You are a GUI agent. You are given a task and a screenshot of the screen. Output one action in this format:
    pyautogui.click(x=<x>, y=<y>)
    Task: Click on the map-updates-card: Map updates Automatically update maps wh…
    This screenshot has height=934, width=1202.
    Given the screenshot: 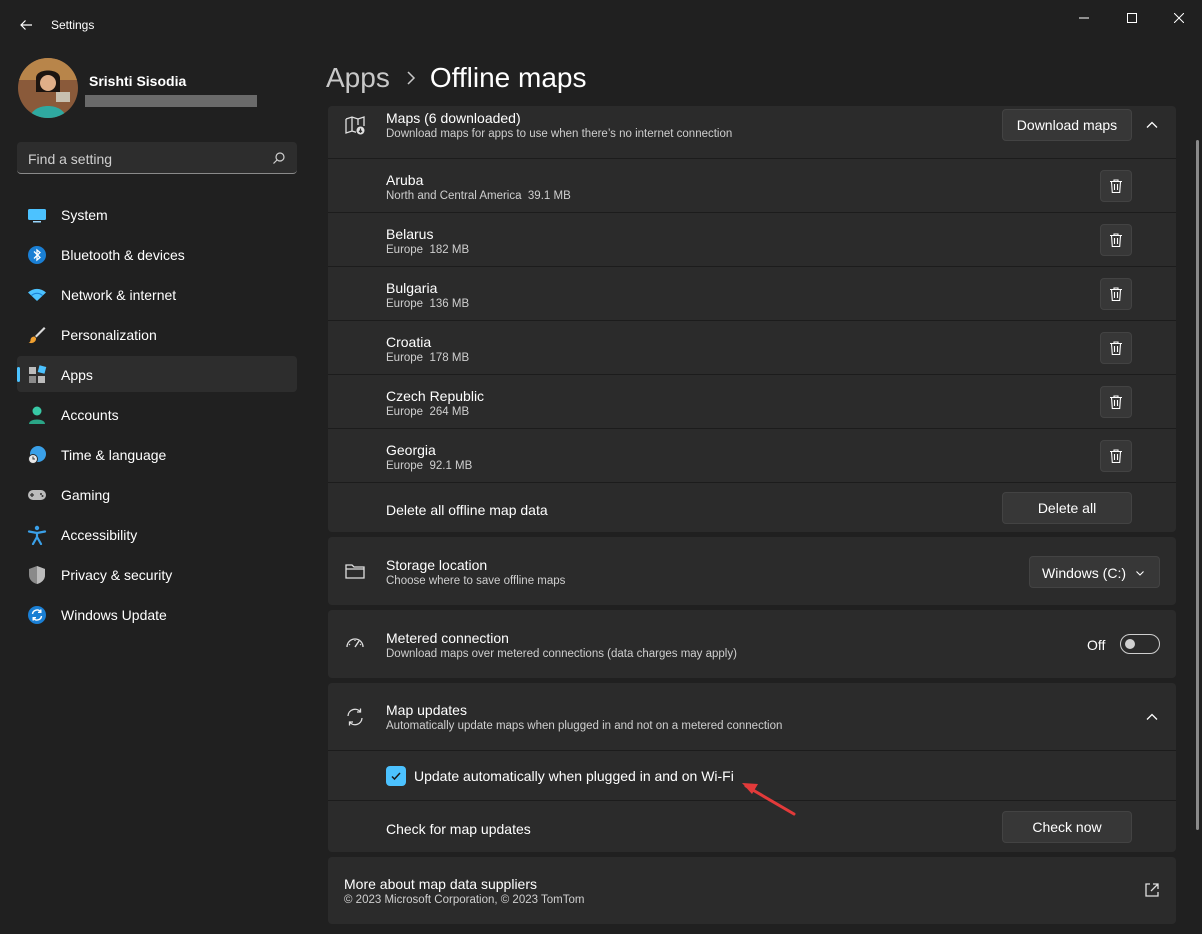 What is the action you would take?
    pyautogui.click(x=752, y=767)
    